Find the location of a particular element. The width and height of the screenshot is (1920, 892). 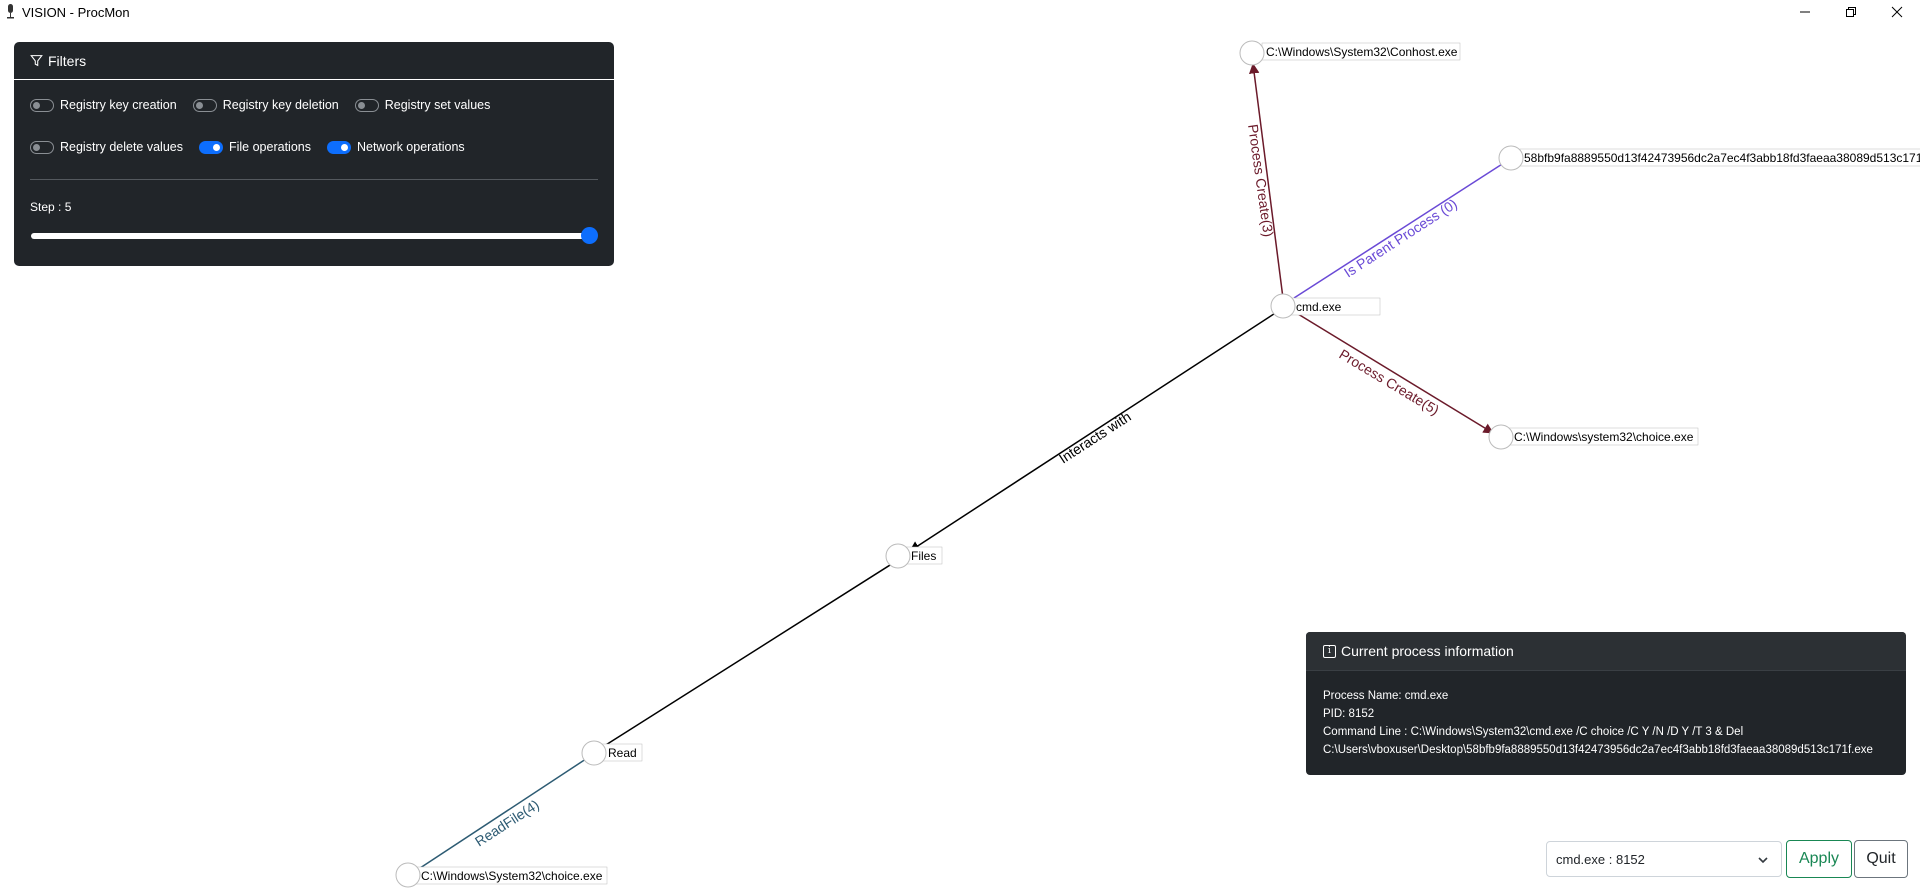

node-files: Files is located at coordinates (914, 556).